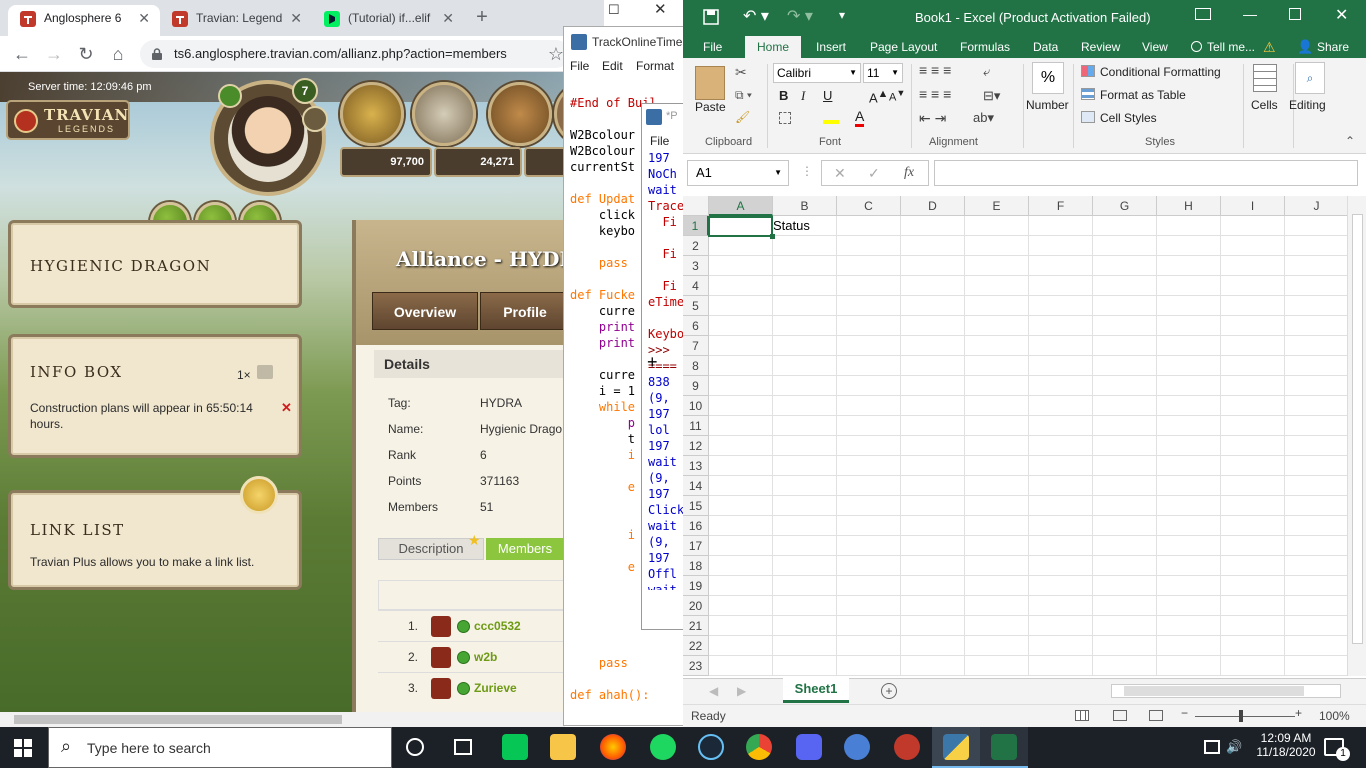  I want to click on page-break-view-icon, so click(1156, 715).